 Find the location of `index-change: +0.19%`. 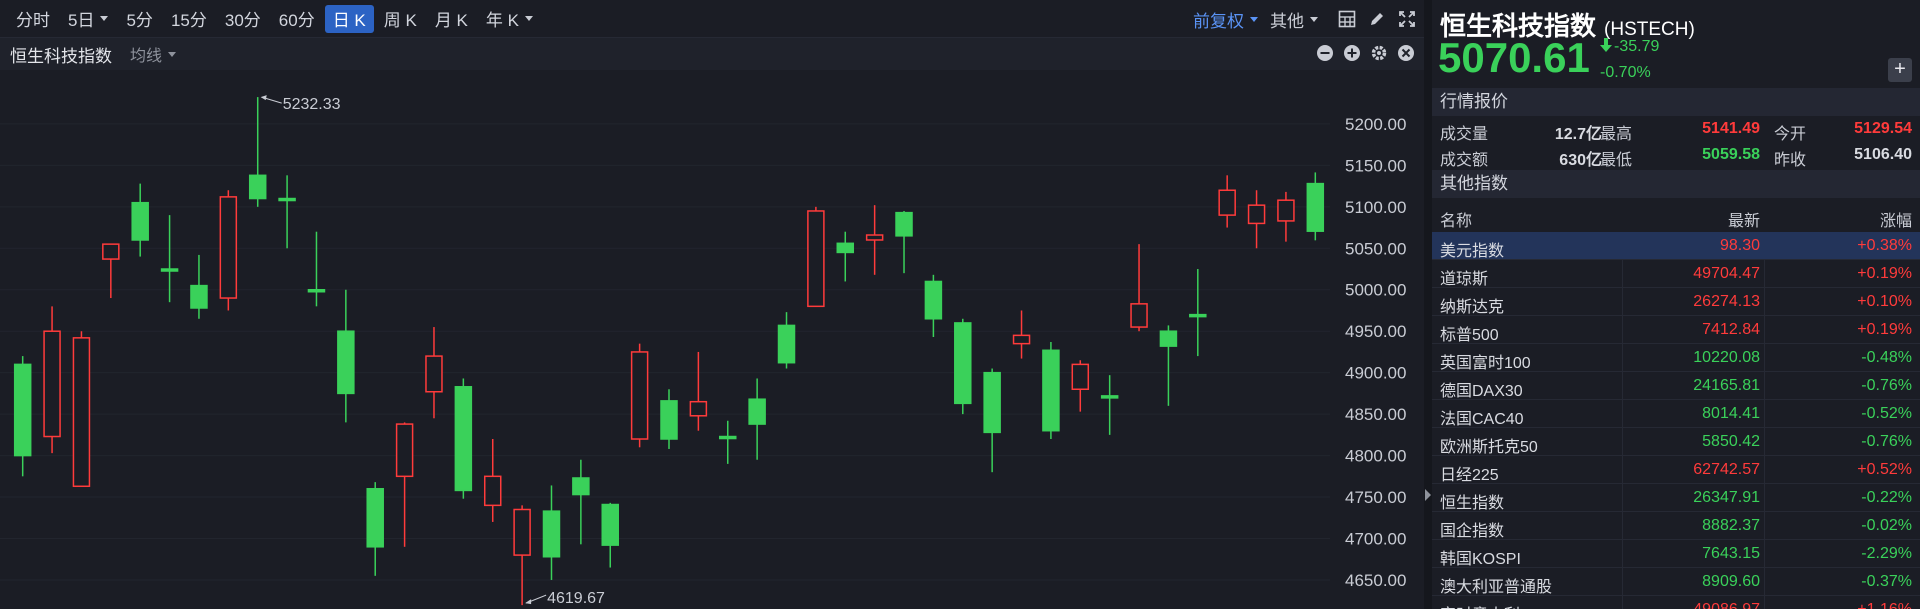

index-change: +0.19% is located at coordinates (1884, 329).